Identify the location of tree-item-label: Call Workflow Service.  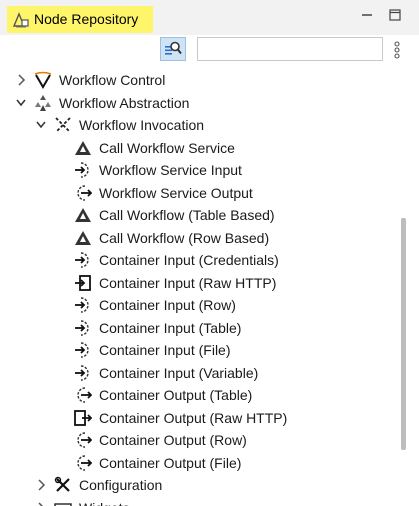
(167, 147).